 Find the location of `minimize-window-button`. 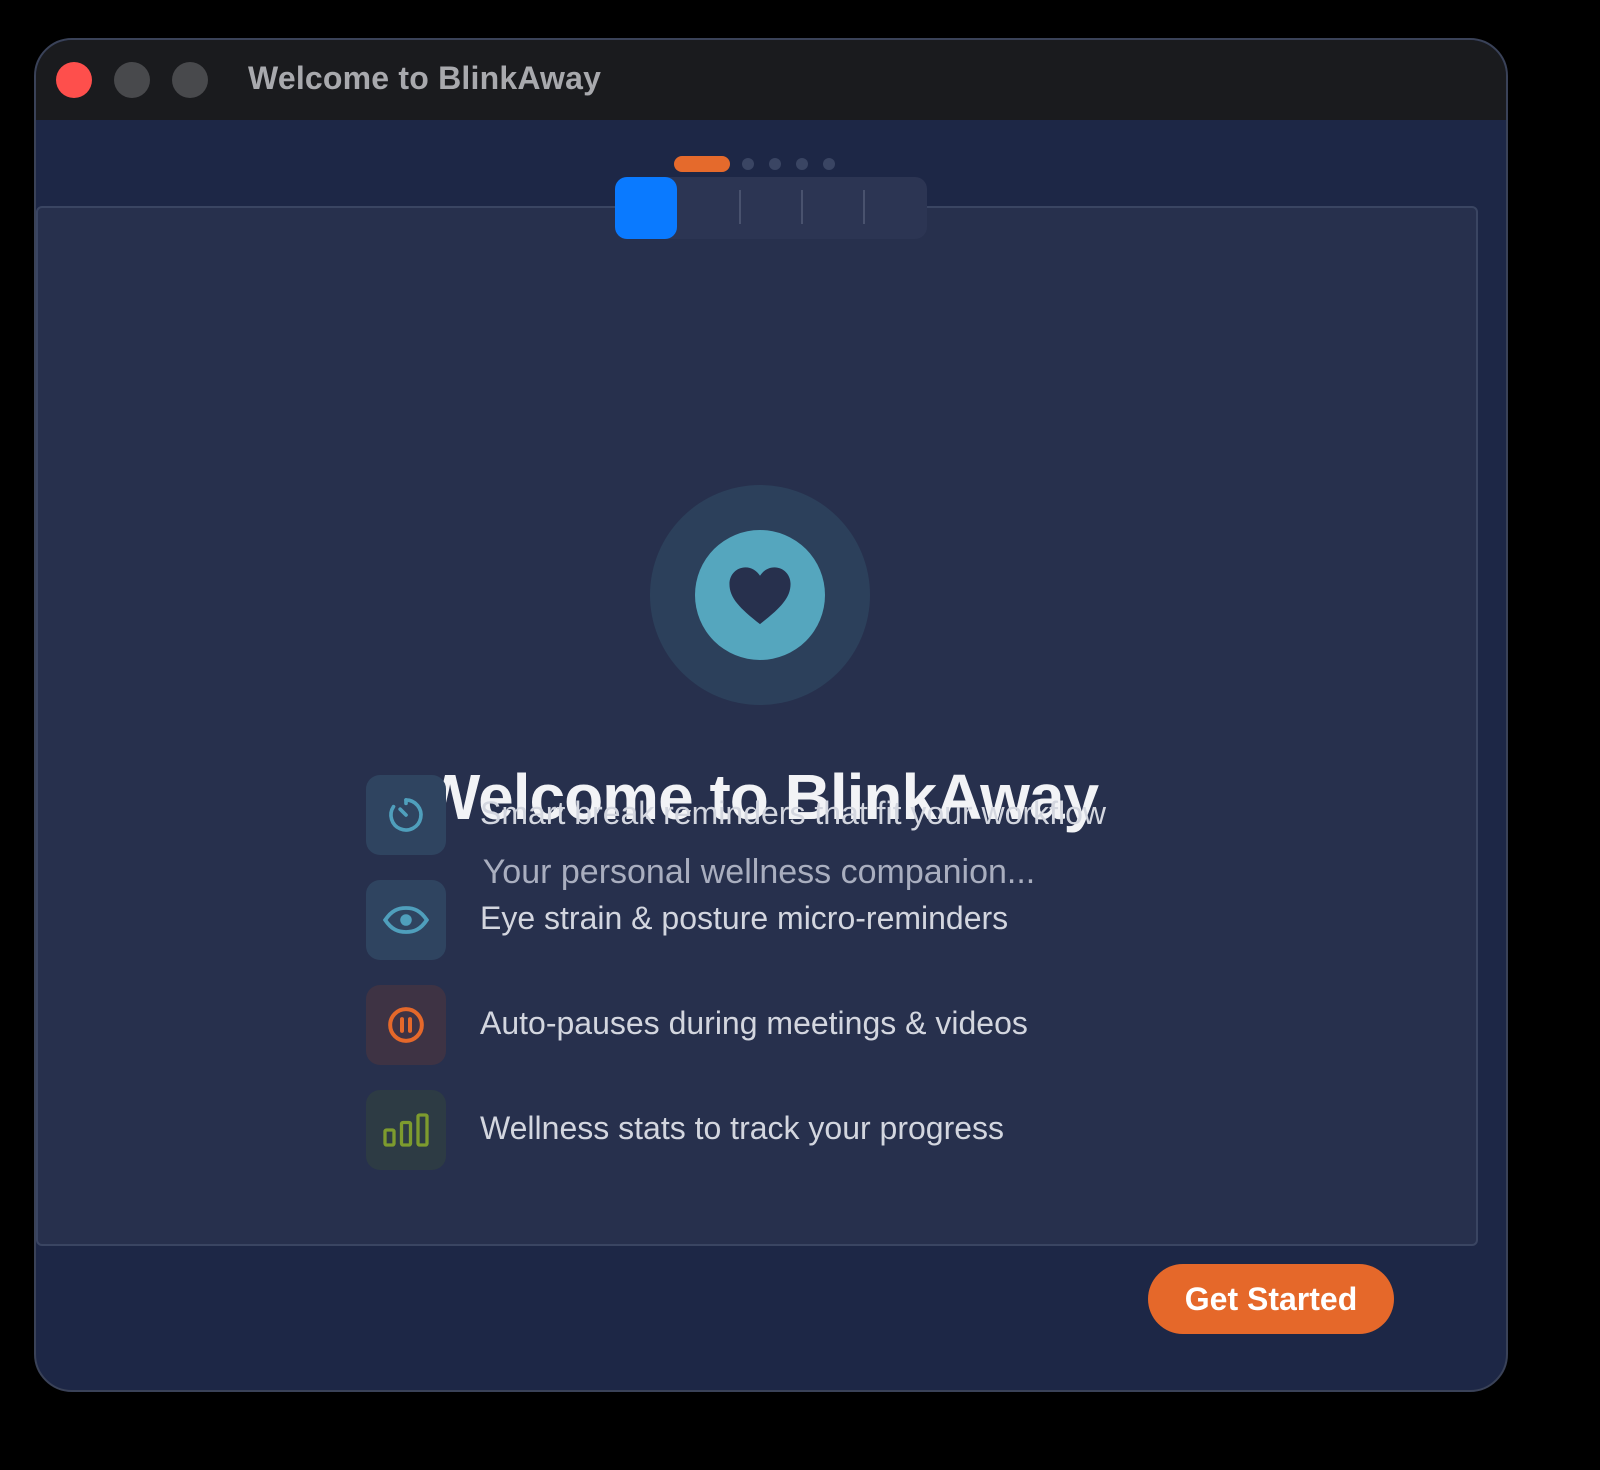

minimize-window-button is located at coordinates (132, 80).